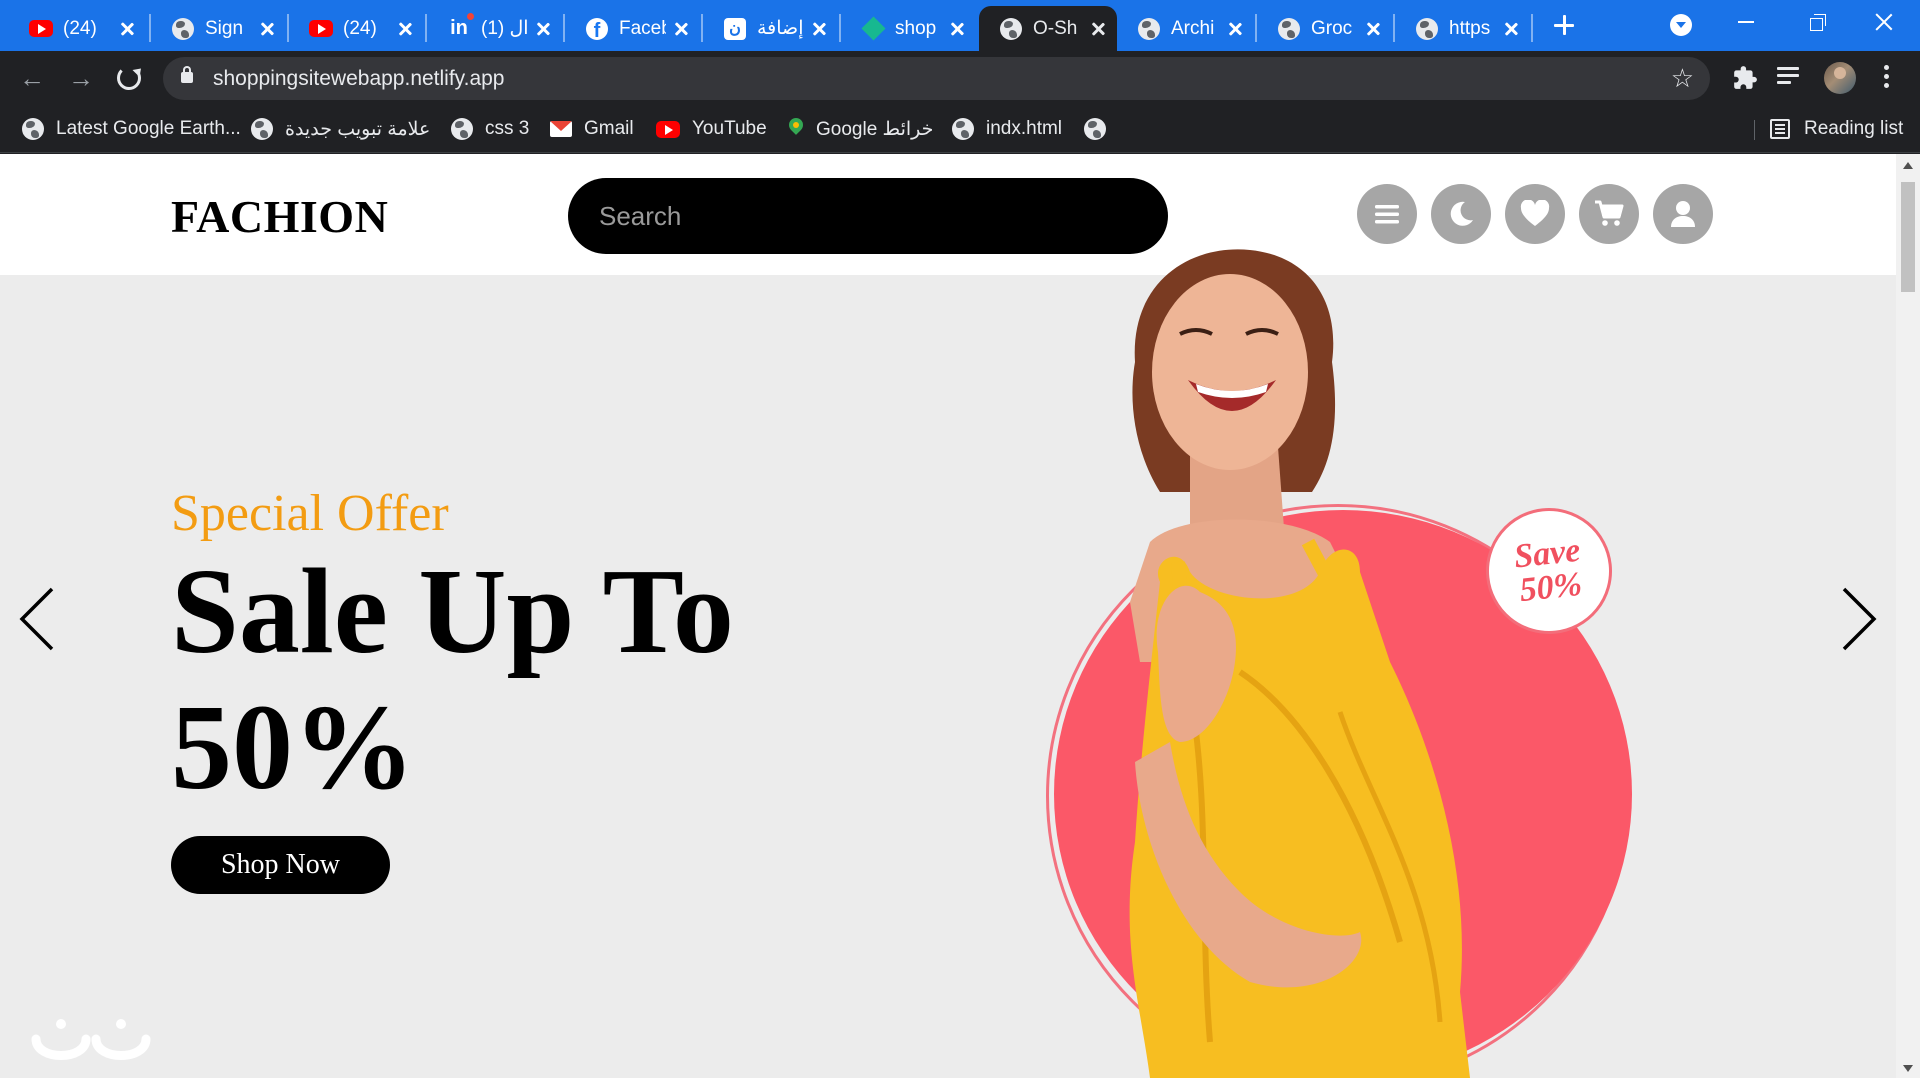  What do you see at coordinates (81, 78) in the screenshot?
I see `forward-arrow-icon: →` at bounding box center [81, 78].